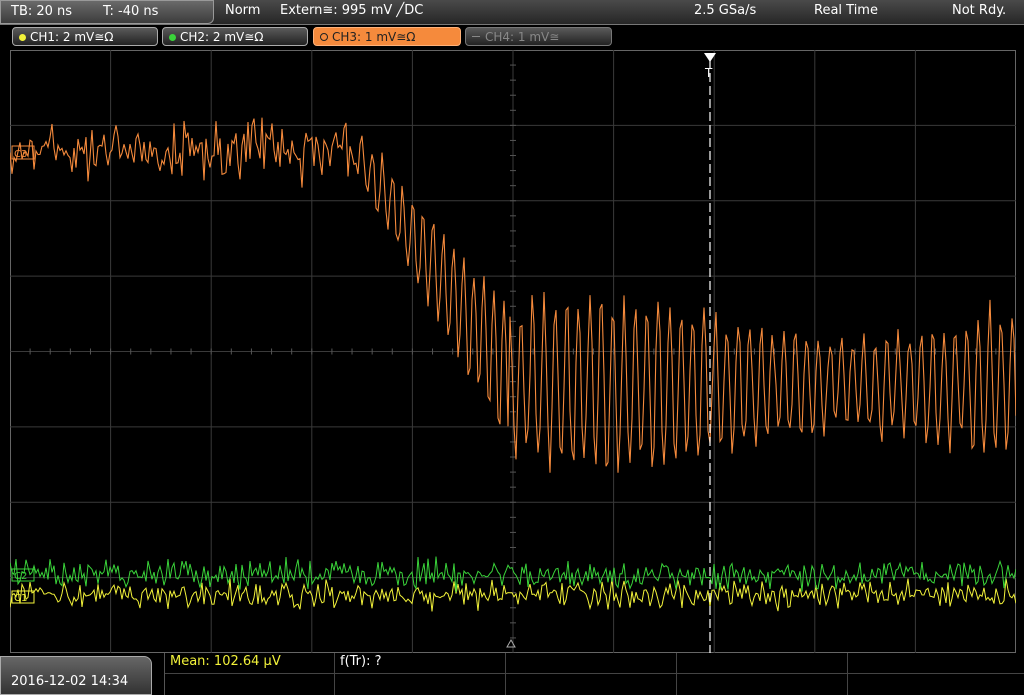 The height and width of the screenshot is (695, 1024). What do you see at coordinates (22, 37) in the screenshot?
I see `ch1-dot-icon` at bounding box center [22, 37].